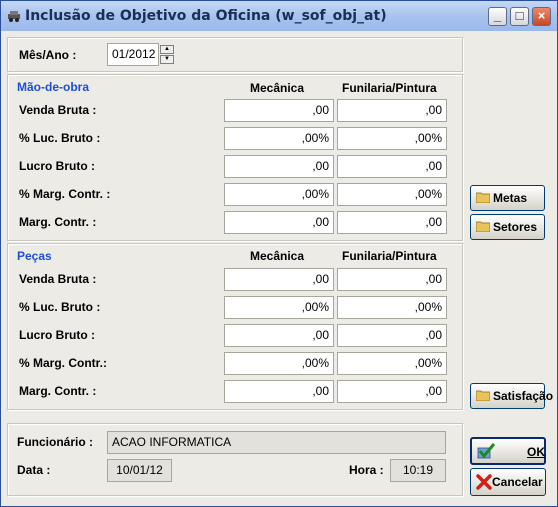  Describe the element at coordinates (392, 166) in the screenshot. I see `labor-lucro-funilaria-field: ,00` at that location.